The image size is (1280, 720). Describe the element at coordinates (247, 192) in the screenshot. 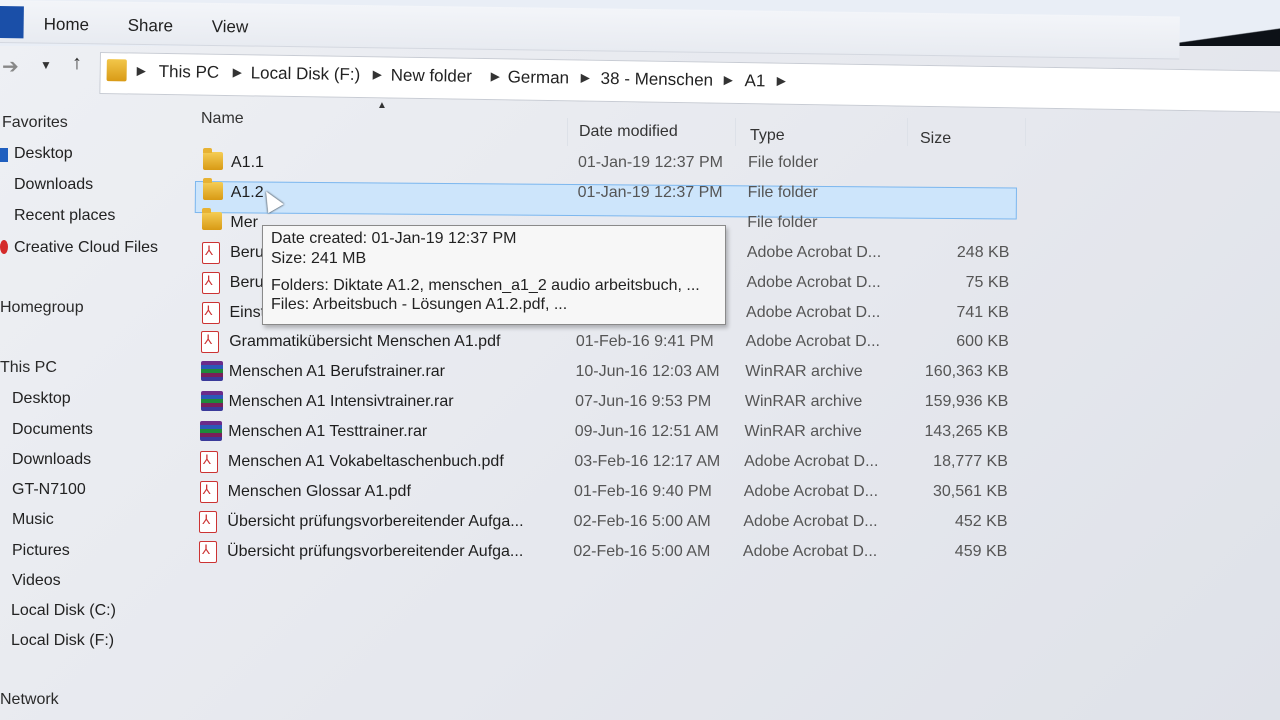

I see `file-name: A1.2` at that location.